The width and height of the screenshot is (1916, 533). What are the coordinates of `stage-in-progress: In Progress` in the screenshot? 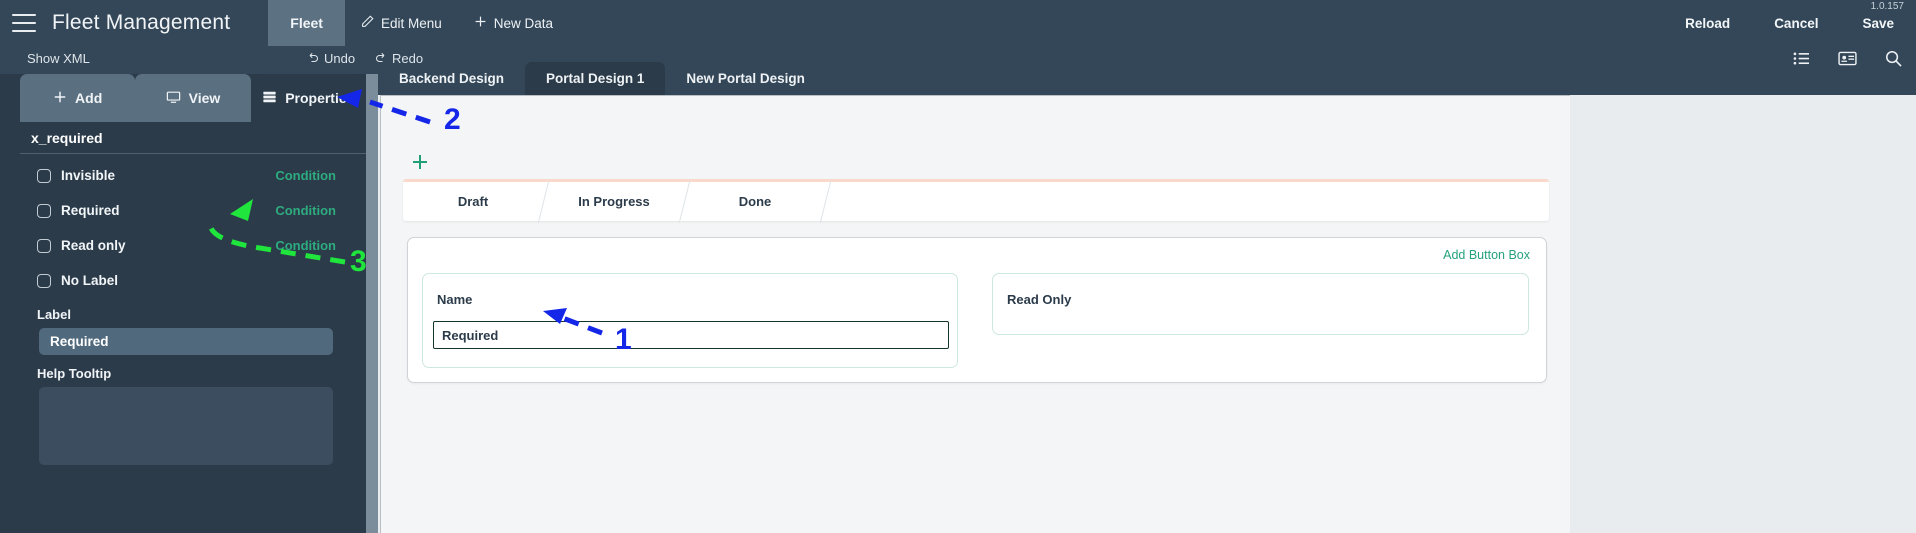 It's located at (614, 201).